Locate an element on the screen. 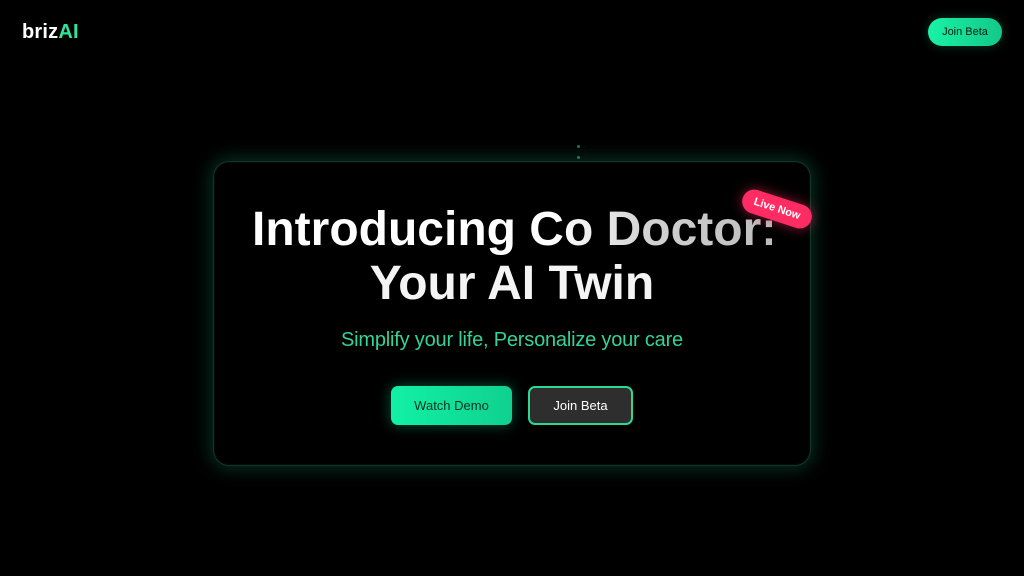 The height and width of the screenshot is (576, 1024). hero-join-beta-button: Join Beta is located at coordinates (580, 405).